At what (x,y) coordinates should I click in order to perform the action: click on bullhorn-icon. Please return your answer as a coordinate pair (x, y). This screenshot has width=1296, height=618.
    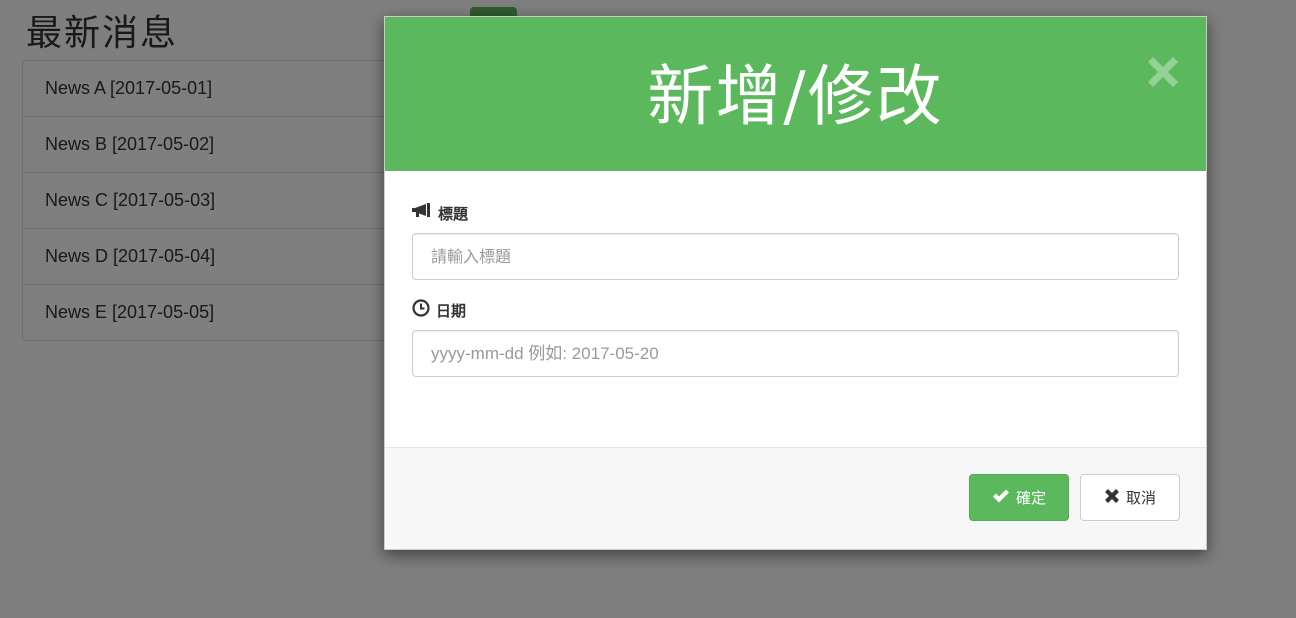
    Looking at the image, I should click on (425, 213).